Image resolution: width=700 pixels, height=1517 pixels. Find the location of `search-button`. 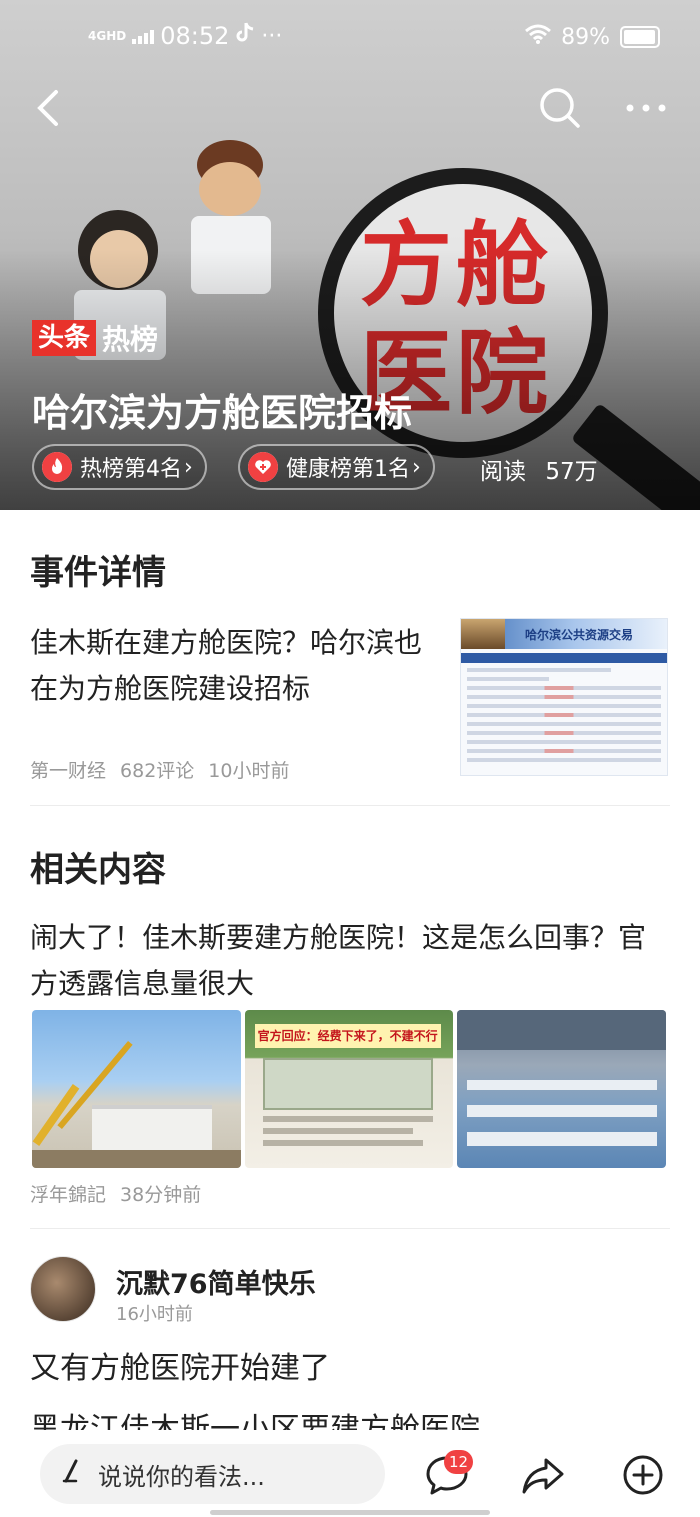

search-button is located at coordinates (560, 108).